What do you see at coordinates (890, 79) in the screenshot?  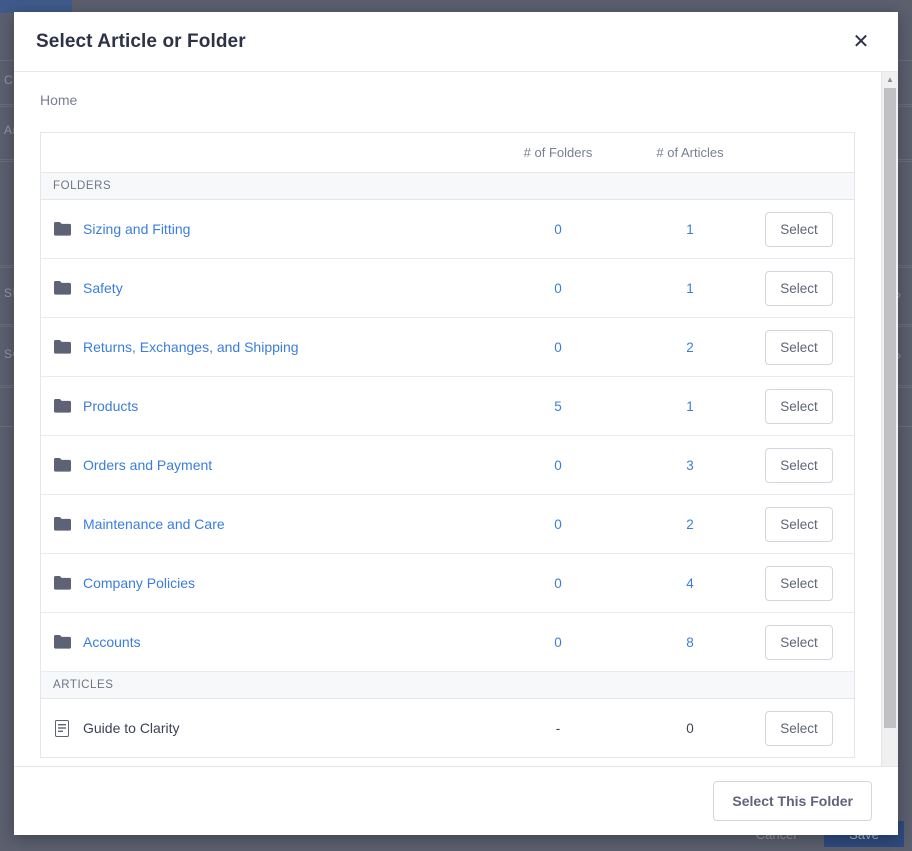 I see `scroll-up-arrow-icon: ▲` at bounding box center [890, 79].